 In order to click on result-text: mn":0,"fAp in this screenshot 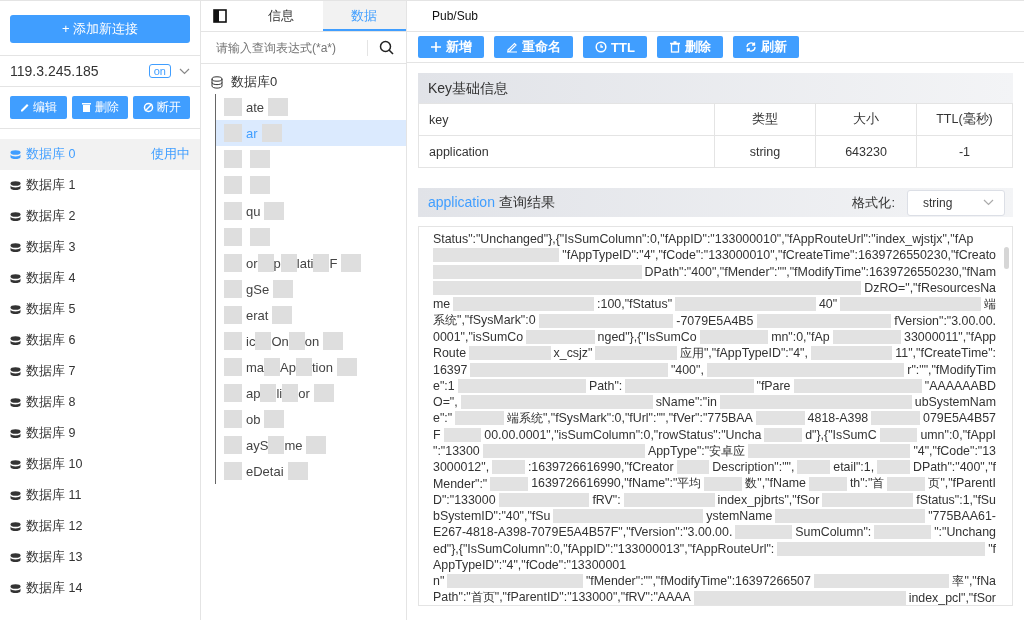, I will do `click(800, 336)`.